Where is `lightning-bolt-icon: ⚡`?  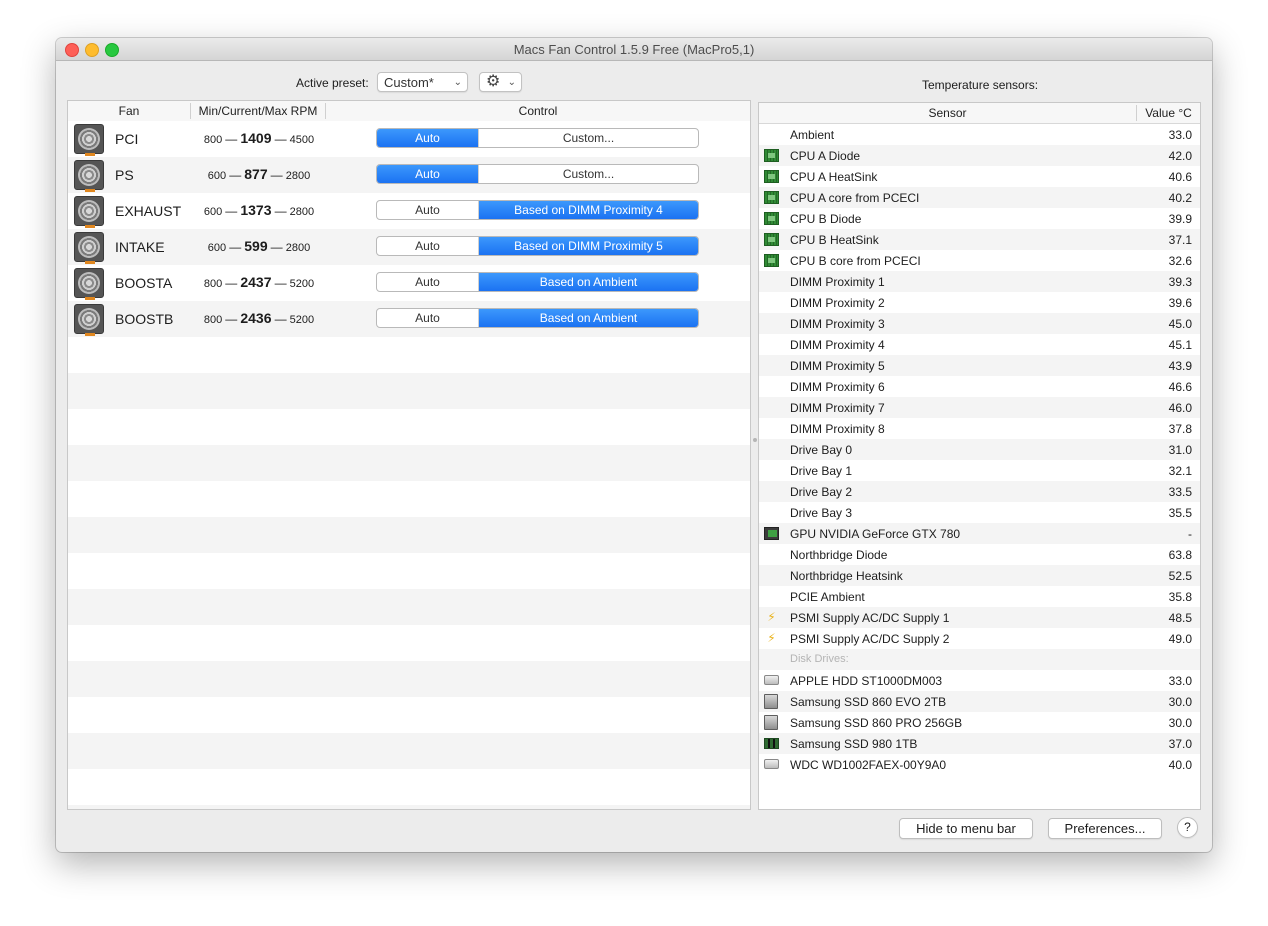 lightning-bolt-icon: ⚡ is located at coordinates (771, 638).